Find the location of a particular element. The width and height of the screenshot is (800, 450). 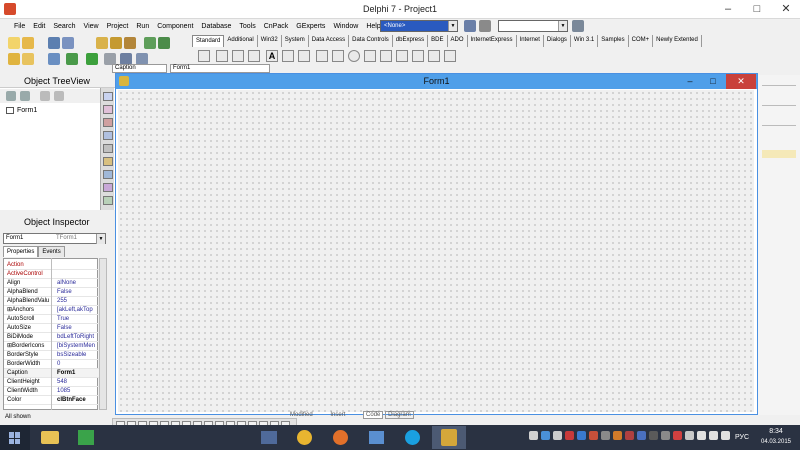

main-menu-icon is located at coordinates (238, 56).